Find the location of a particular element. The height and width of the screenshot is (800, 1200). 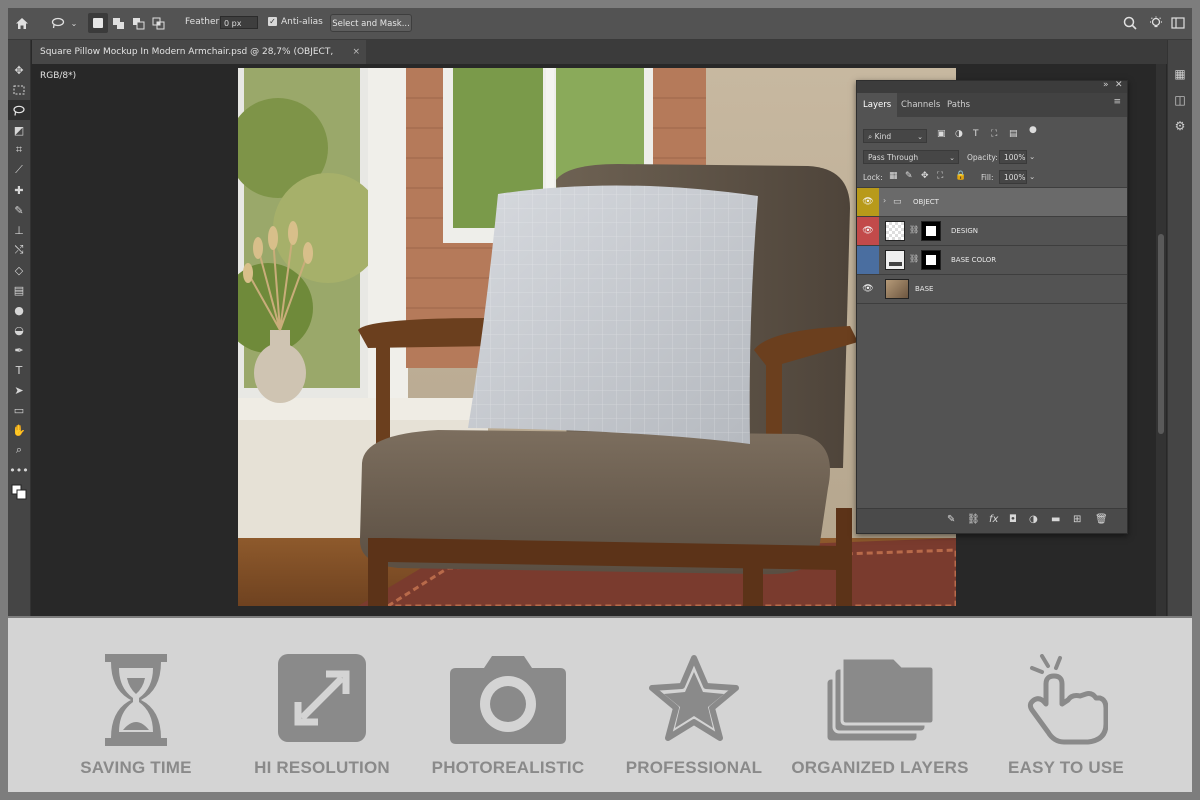

search-icon is located at coordinates (1130, 23).